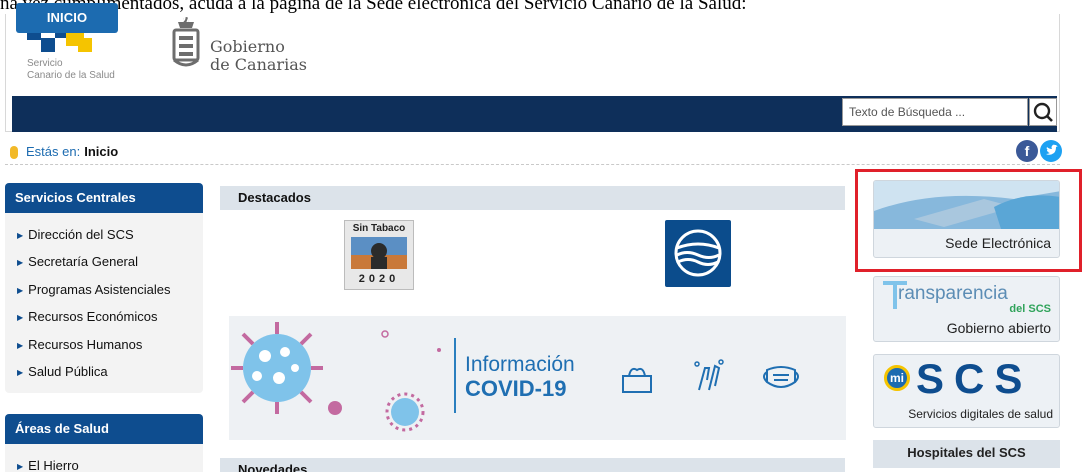 This screenshot has width=1082, height=472. Describe the element at coordinates (520, 364) in the screenshot. I see `covid-info-text: Información` at that location.